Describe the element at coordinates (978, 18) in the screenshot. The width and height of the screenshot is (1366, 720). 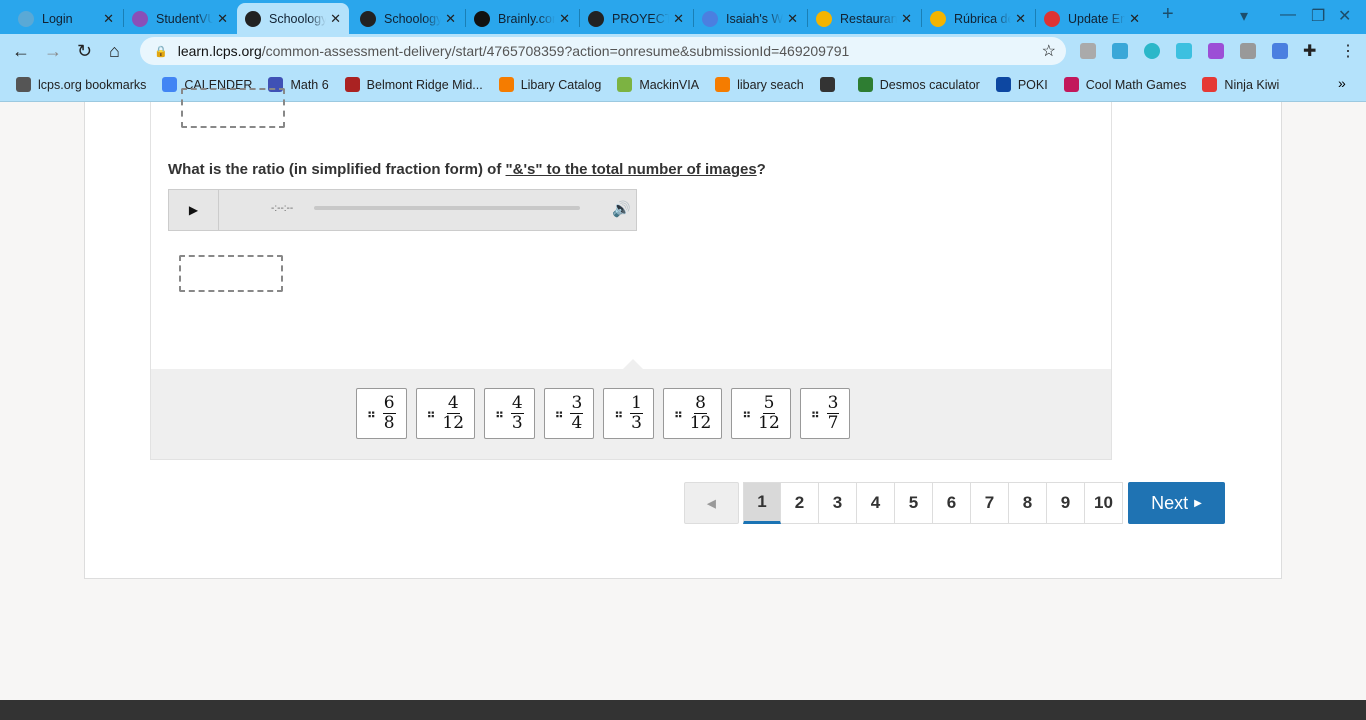
I see `browser-tab: Rúbrica de ✕` at that location.